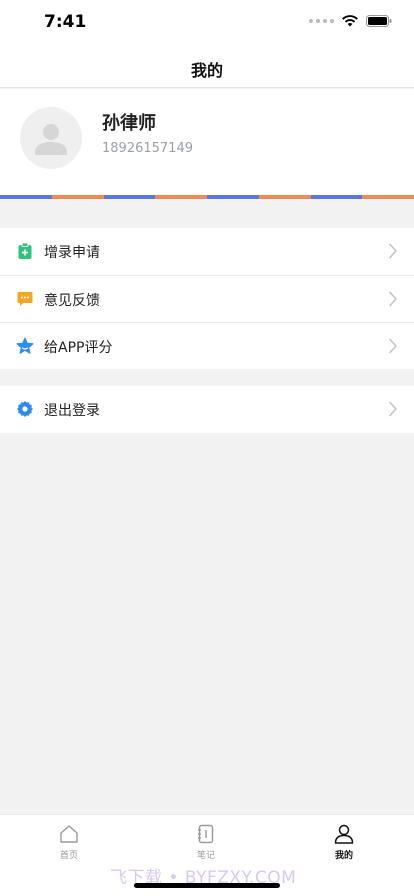 This screenshot has width=414, height=896. I want to click on status-time: 7:41, so click(65, 22).